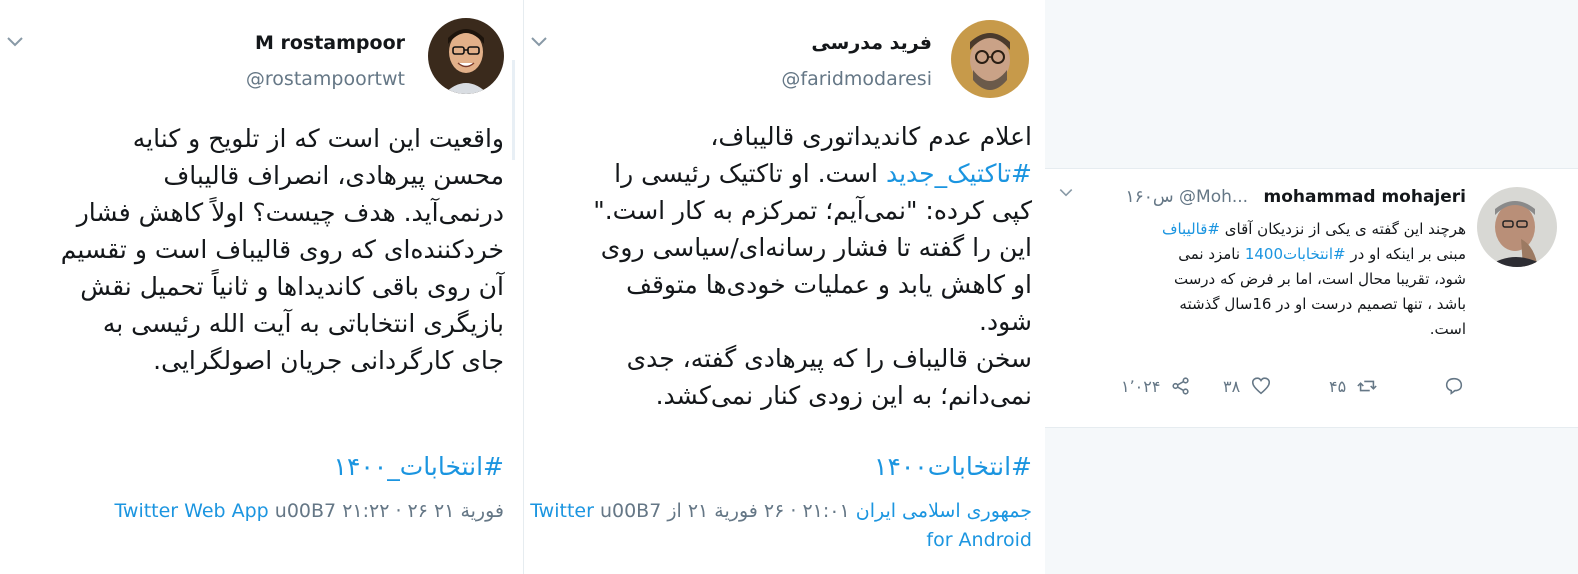 This screenshot has height=574, width=1578. I want to click on reply-button, so click(1449, 386).